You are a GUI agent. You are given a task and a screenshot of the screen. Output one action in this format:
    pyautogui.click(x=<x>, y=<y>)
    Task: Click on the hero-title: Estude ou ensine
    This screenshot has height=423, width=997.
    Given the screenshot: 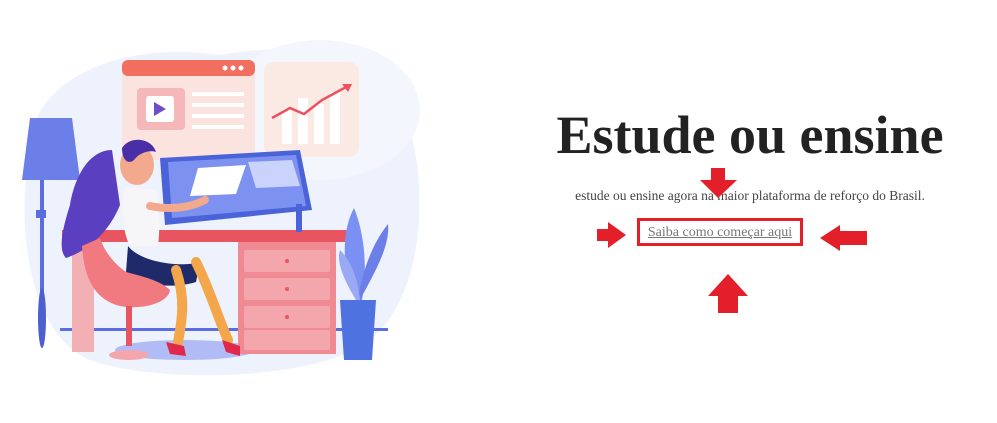 What is the action you would take?
    pyautogui.click(x=750, y=135)
    